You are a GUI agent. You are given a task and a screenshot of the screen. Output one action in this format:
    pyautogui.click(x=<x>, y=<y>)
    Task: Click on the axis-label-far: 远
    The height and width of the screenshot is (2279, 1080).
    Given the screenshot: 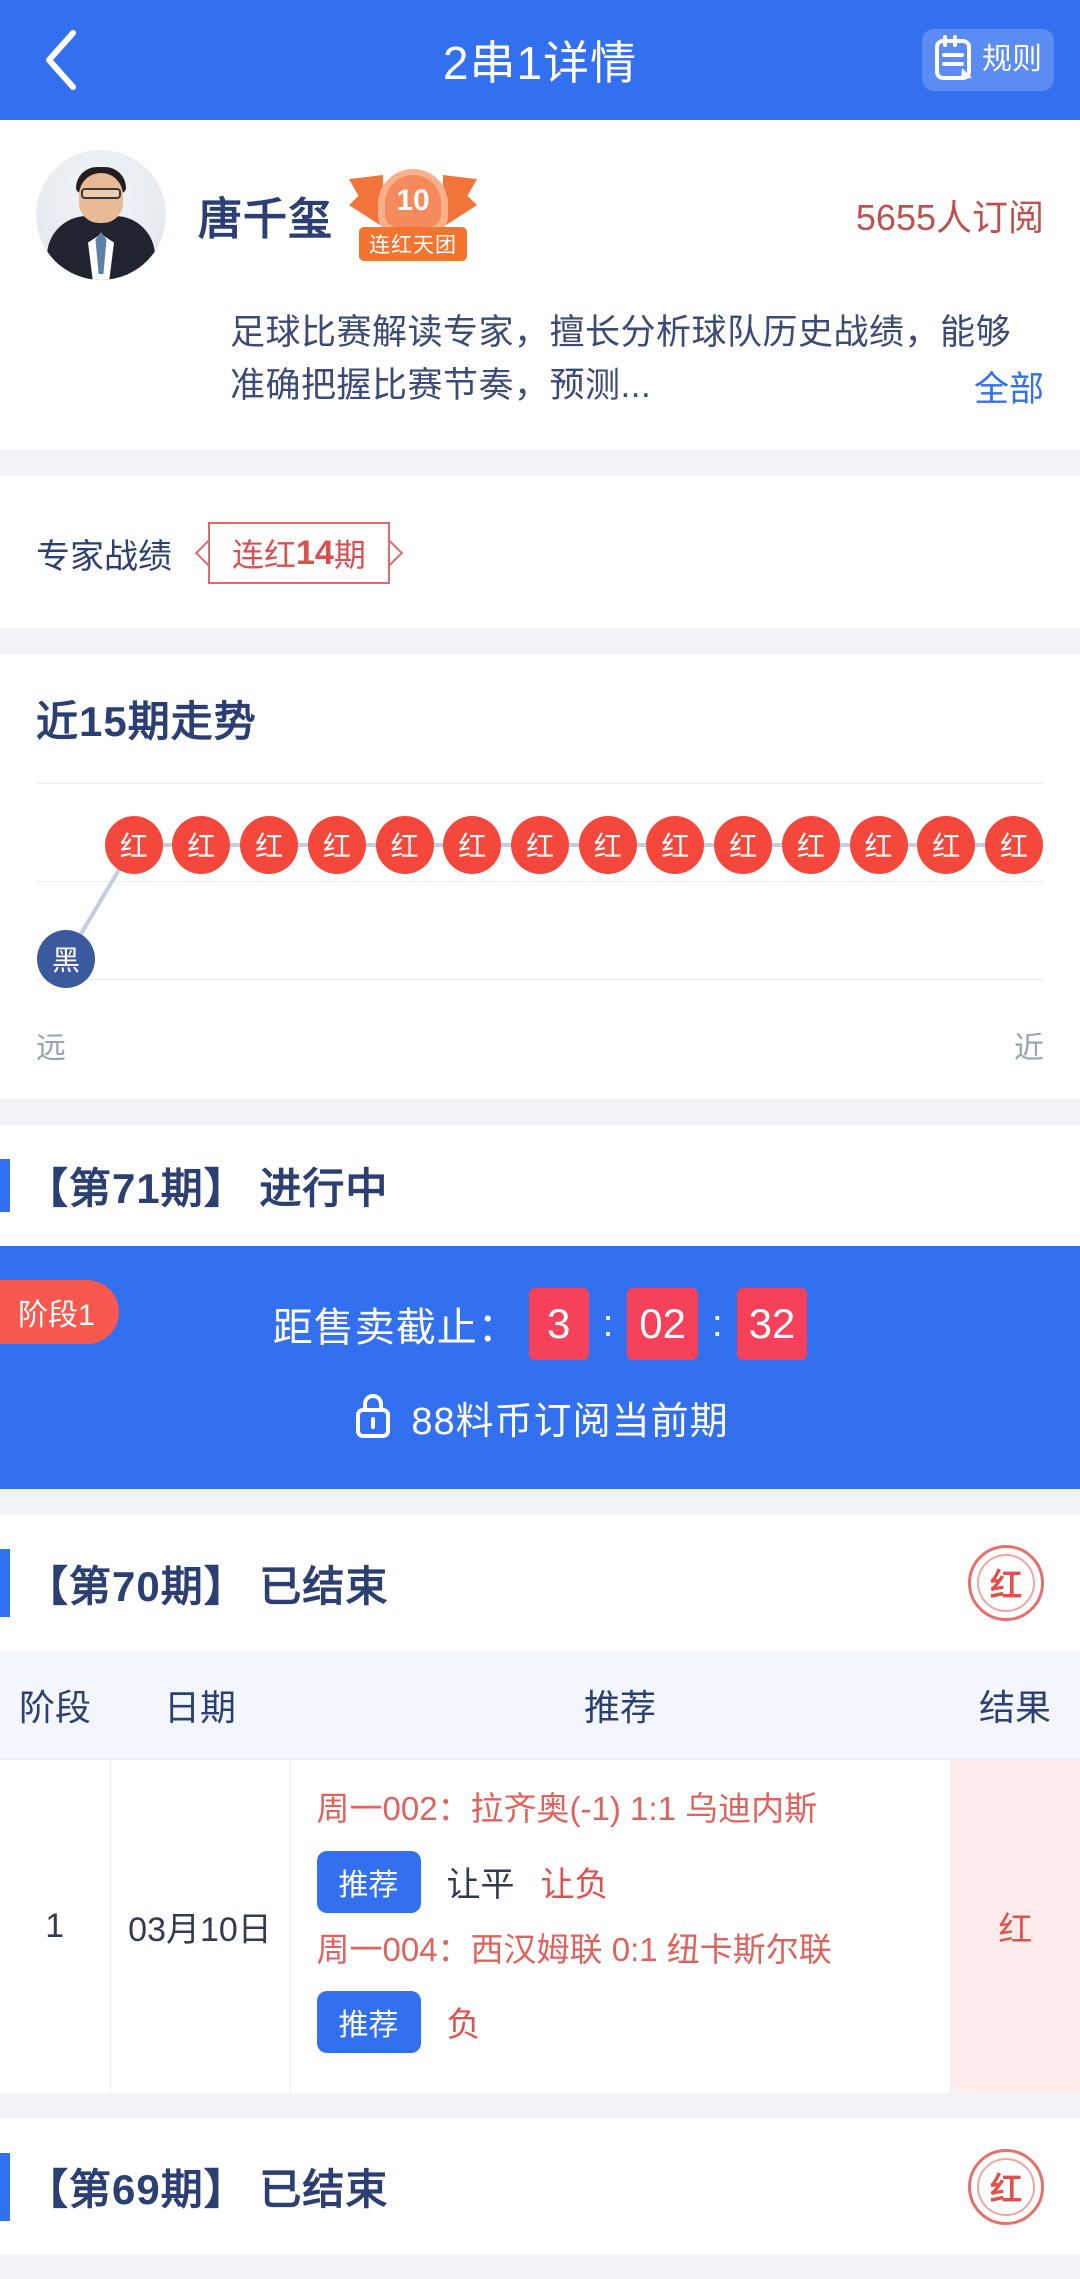 What is the action you would take?
    pyautogui.click(x=51, y=1049)
    